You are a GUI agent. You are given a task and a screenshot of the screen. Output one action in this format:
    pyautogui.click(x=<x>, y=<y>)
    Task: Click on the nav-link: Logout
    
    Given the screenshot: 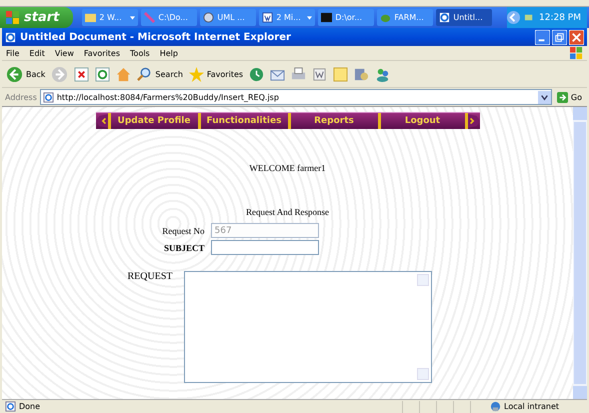 What is the action you would take?
    pyautogui.click(x=423, y=121)
    